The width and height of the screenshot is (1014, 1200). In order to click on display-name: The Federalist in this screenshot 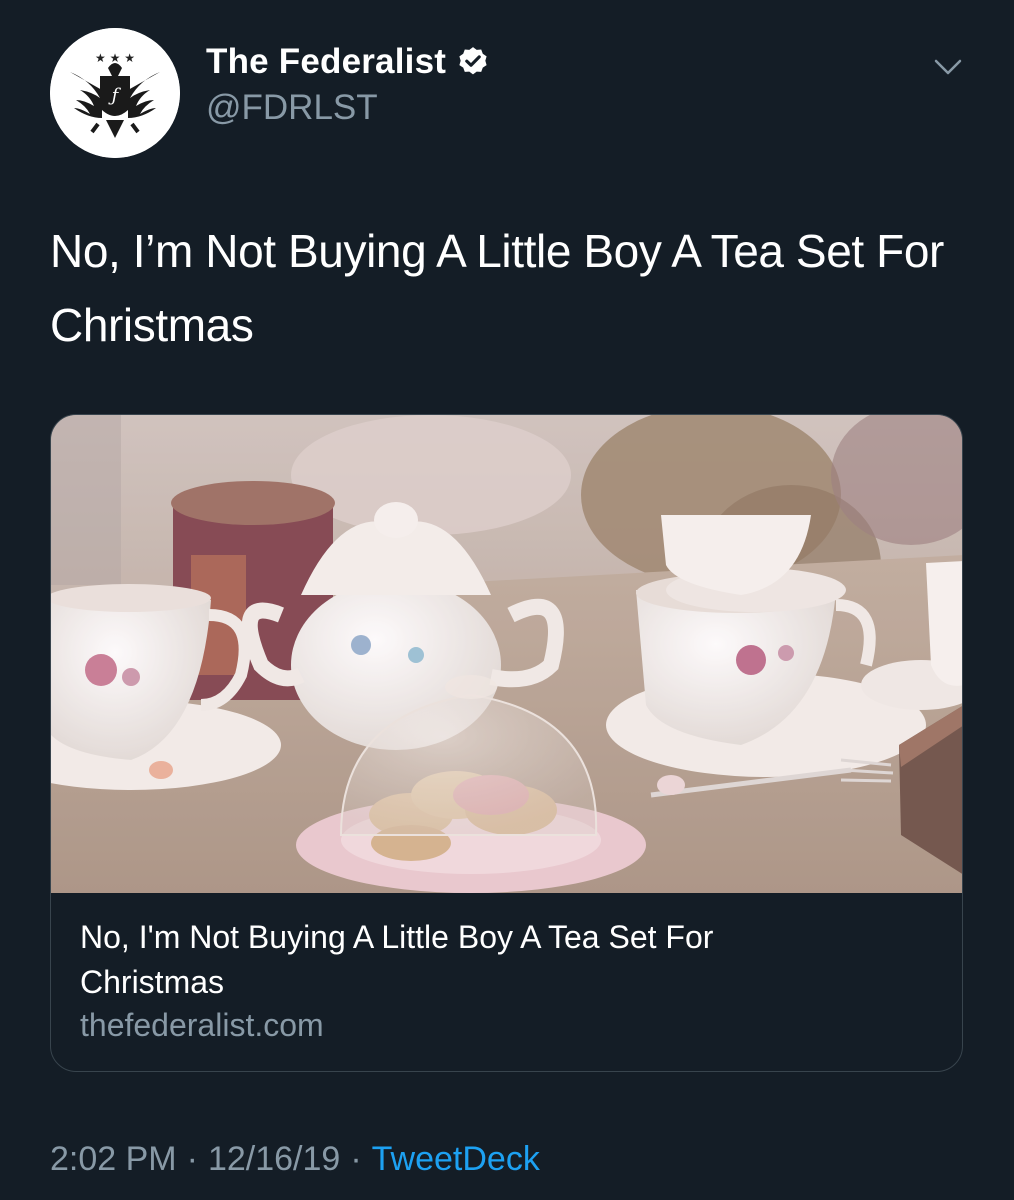, I will do `click(326, 62)`.